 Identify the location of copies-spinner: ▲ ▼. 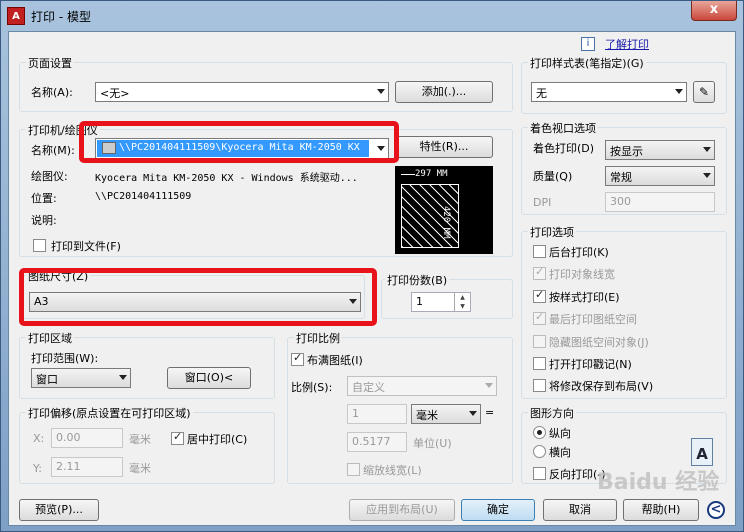
(462, 302).